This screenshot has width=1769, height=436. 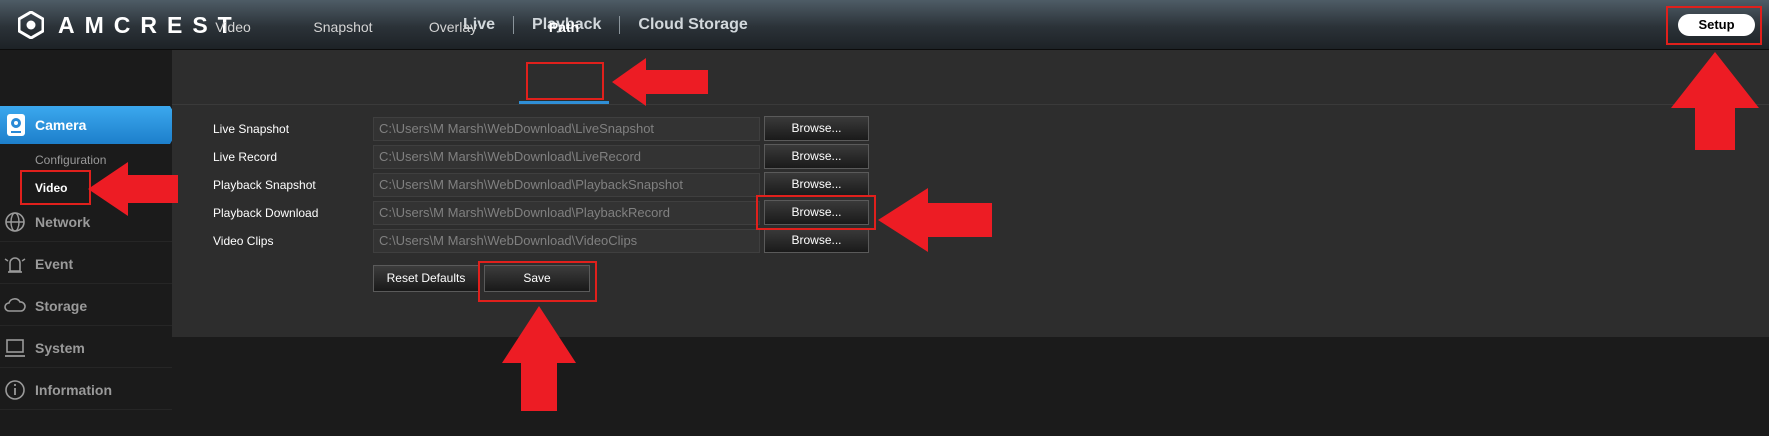 I want to click on cloud-icon, so click(x=15, y=305).